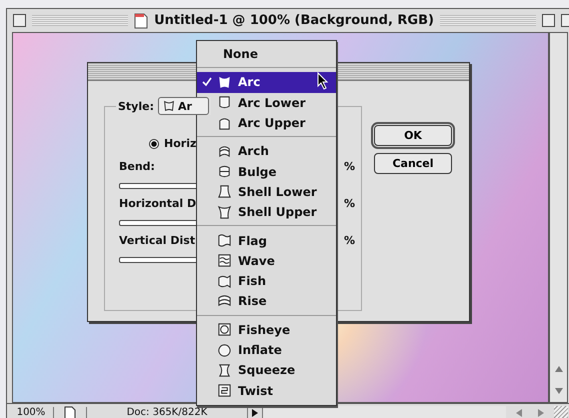 The width and height of the screenshot is (569, 418). Describe the element at coordinates (266, 350) in the screenshot. I see `menu-item: Inflate` at that location.